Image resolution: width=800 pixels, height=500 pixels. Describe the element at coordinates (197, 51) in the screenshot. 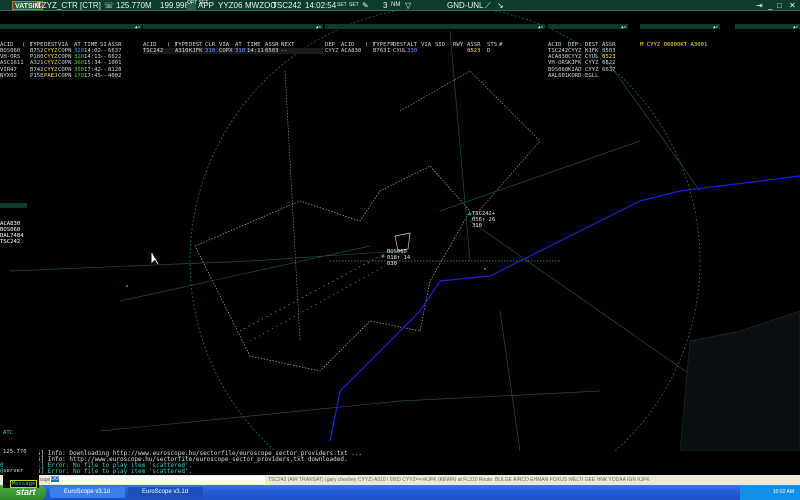

I see `table-cell: KJFK` at that location.